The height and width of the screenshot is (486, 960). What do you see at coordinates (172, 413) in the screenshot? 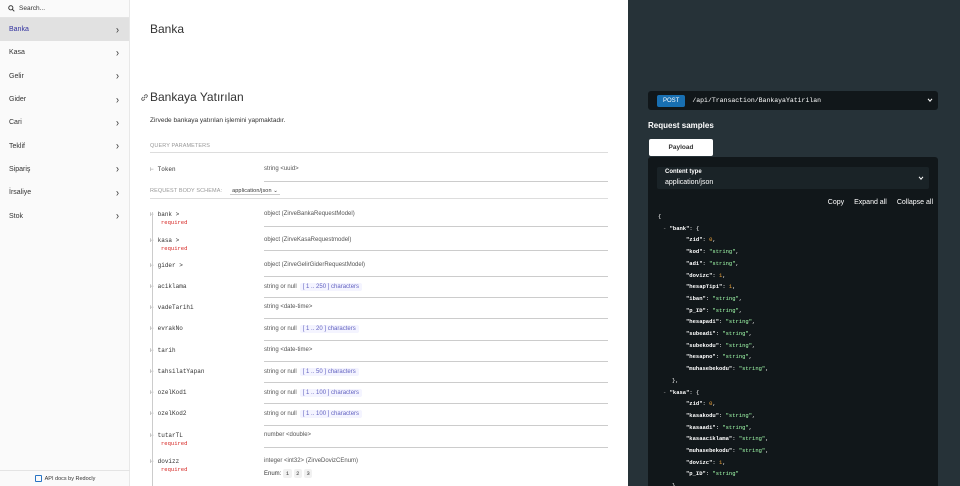
I see `param-name-text: ozelKod2` at bounding box center [172, 413].